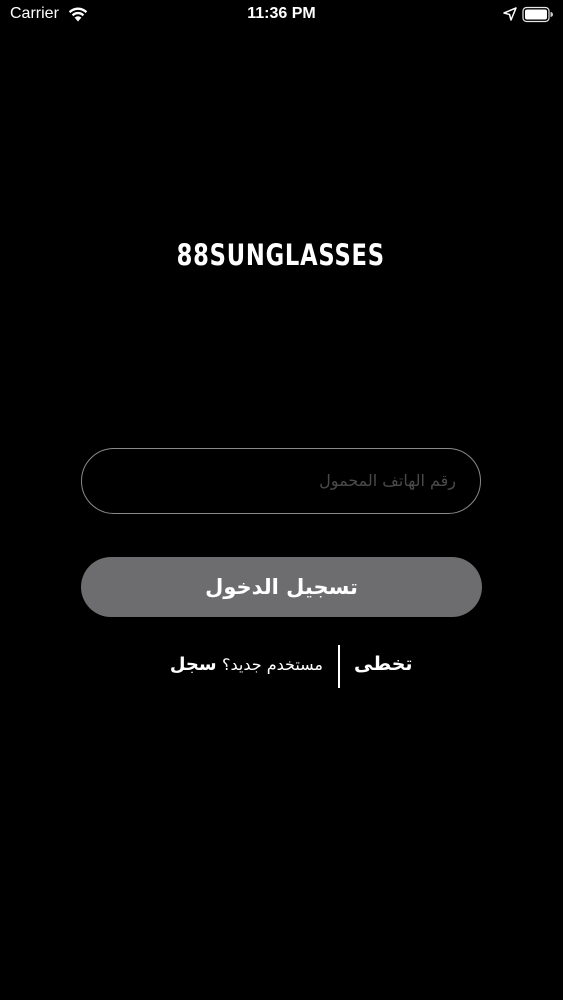 This screenshot has width=563, height=1000. What do you see at coordinates (383, 664) in the screenshot?
I see `skip-link: تخطى` at bounding box center [383, 664].